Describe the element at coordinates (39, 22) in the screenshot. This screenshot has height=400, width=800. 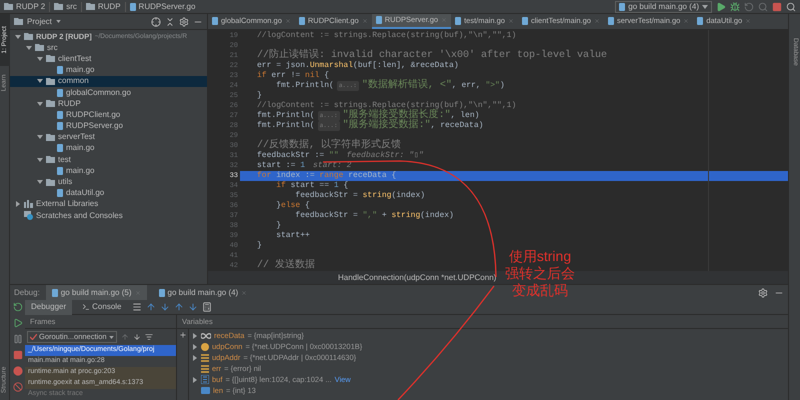
I see `panel-title: Project` at that location.